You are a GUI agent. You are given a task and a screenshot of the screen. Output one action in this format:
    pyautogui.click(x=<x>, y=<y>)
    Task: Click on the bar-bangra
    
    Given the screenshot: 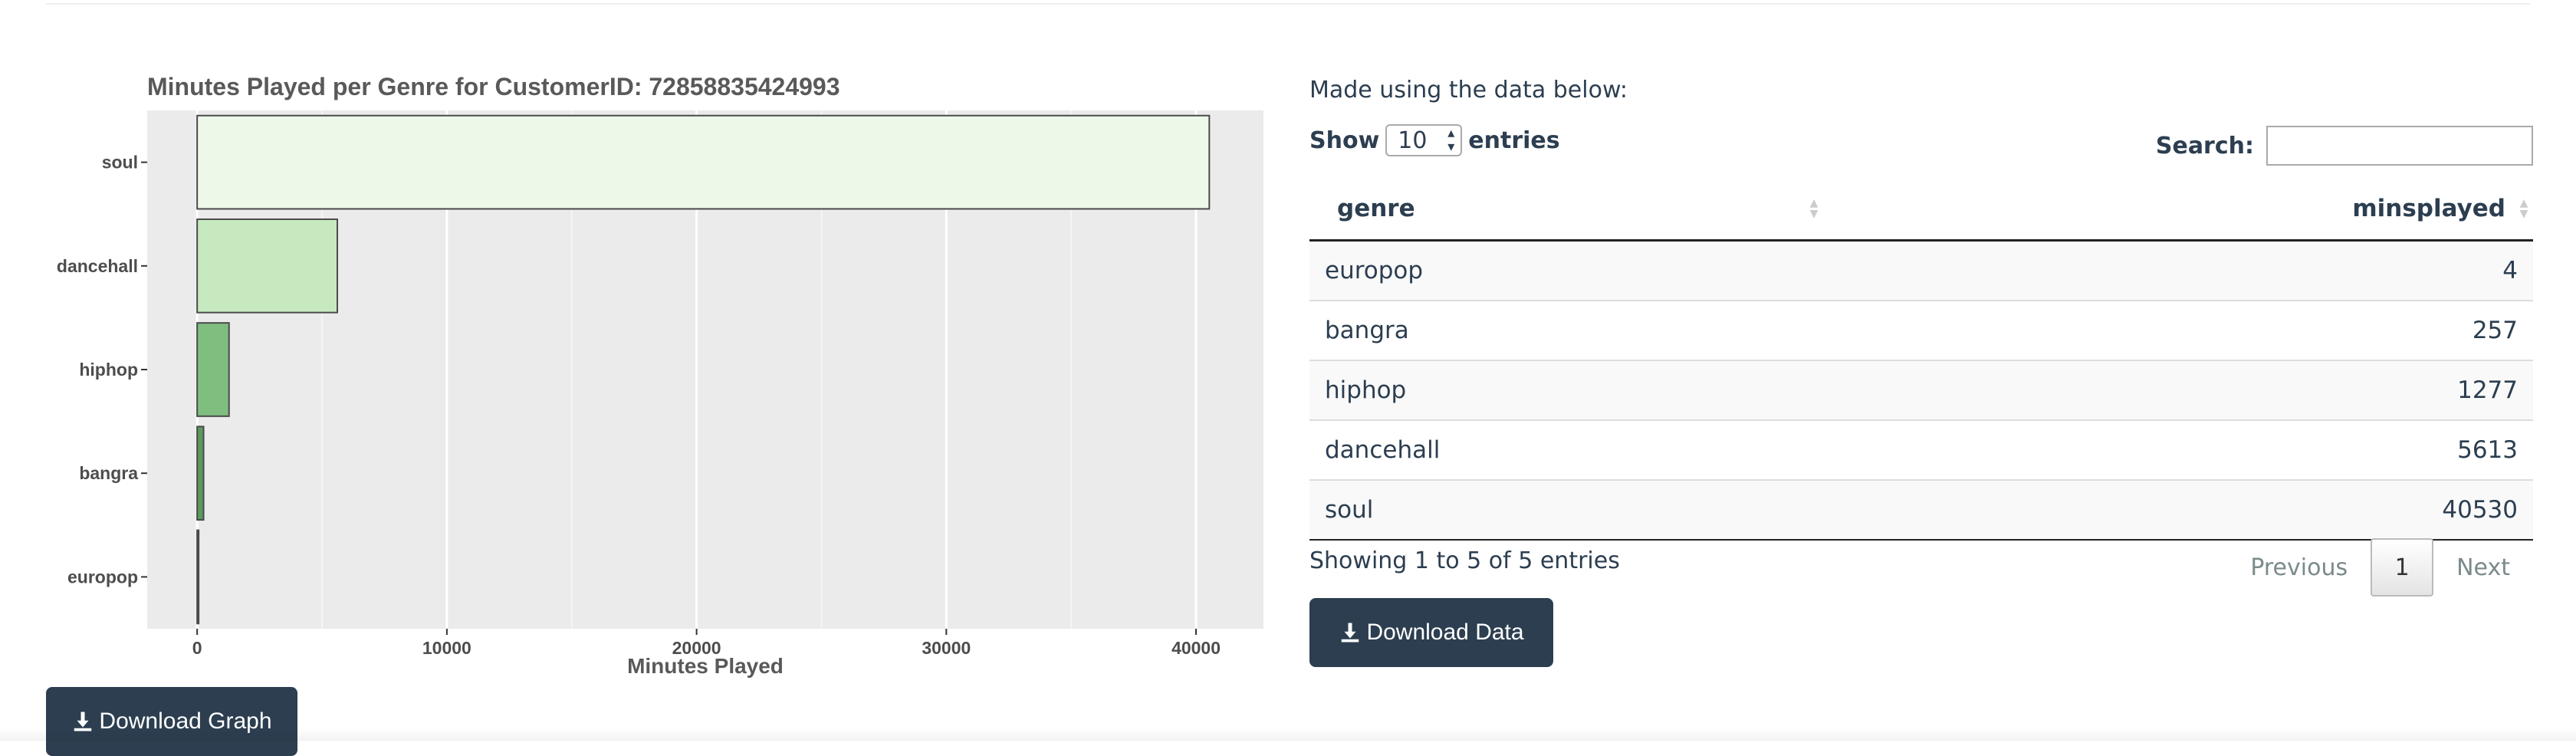 What is the action you would take?
    pyautogui.click(x=201, y=473)
    